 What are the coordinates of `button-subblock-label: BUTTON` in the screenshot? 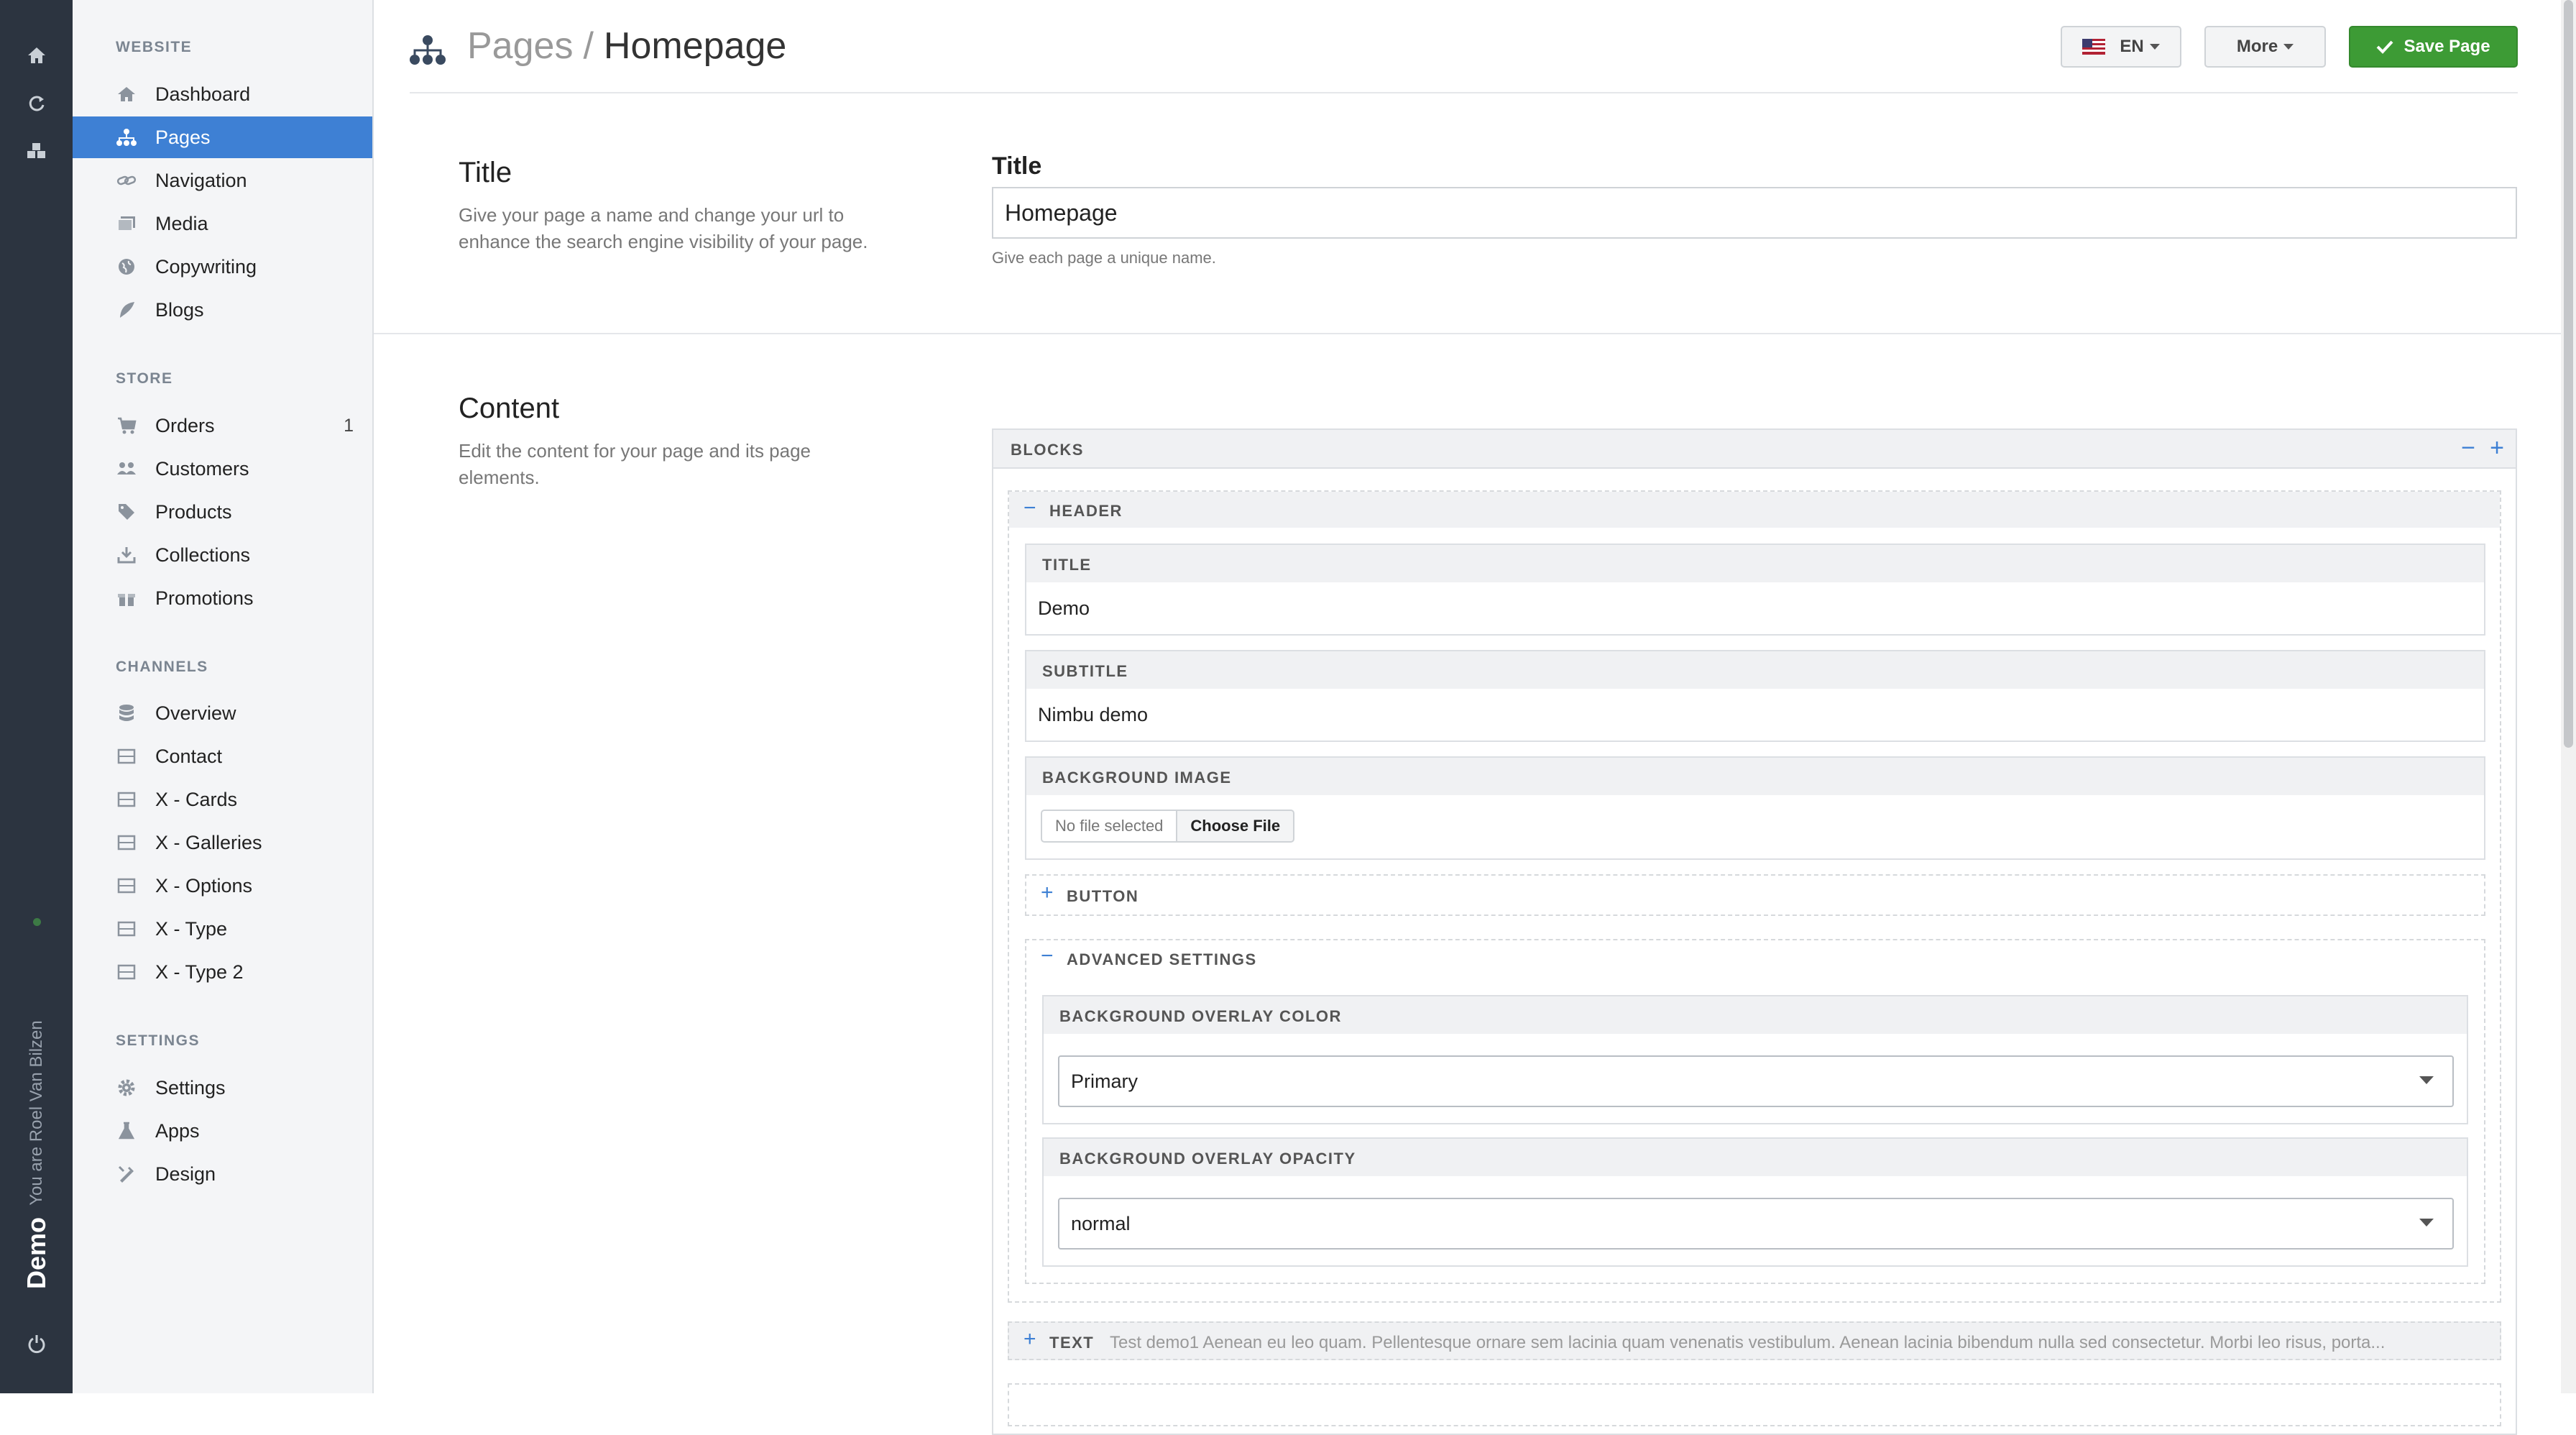 It's located at (1103, 896).